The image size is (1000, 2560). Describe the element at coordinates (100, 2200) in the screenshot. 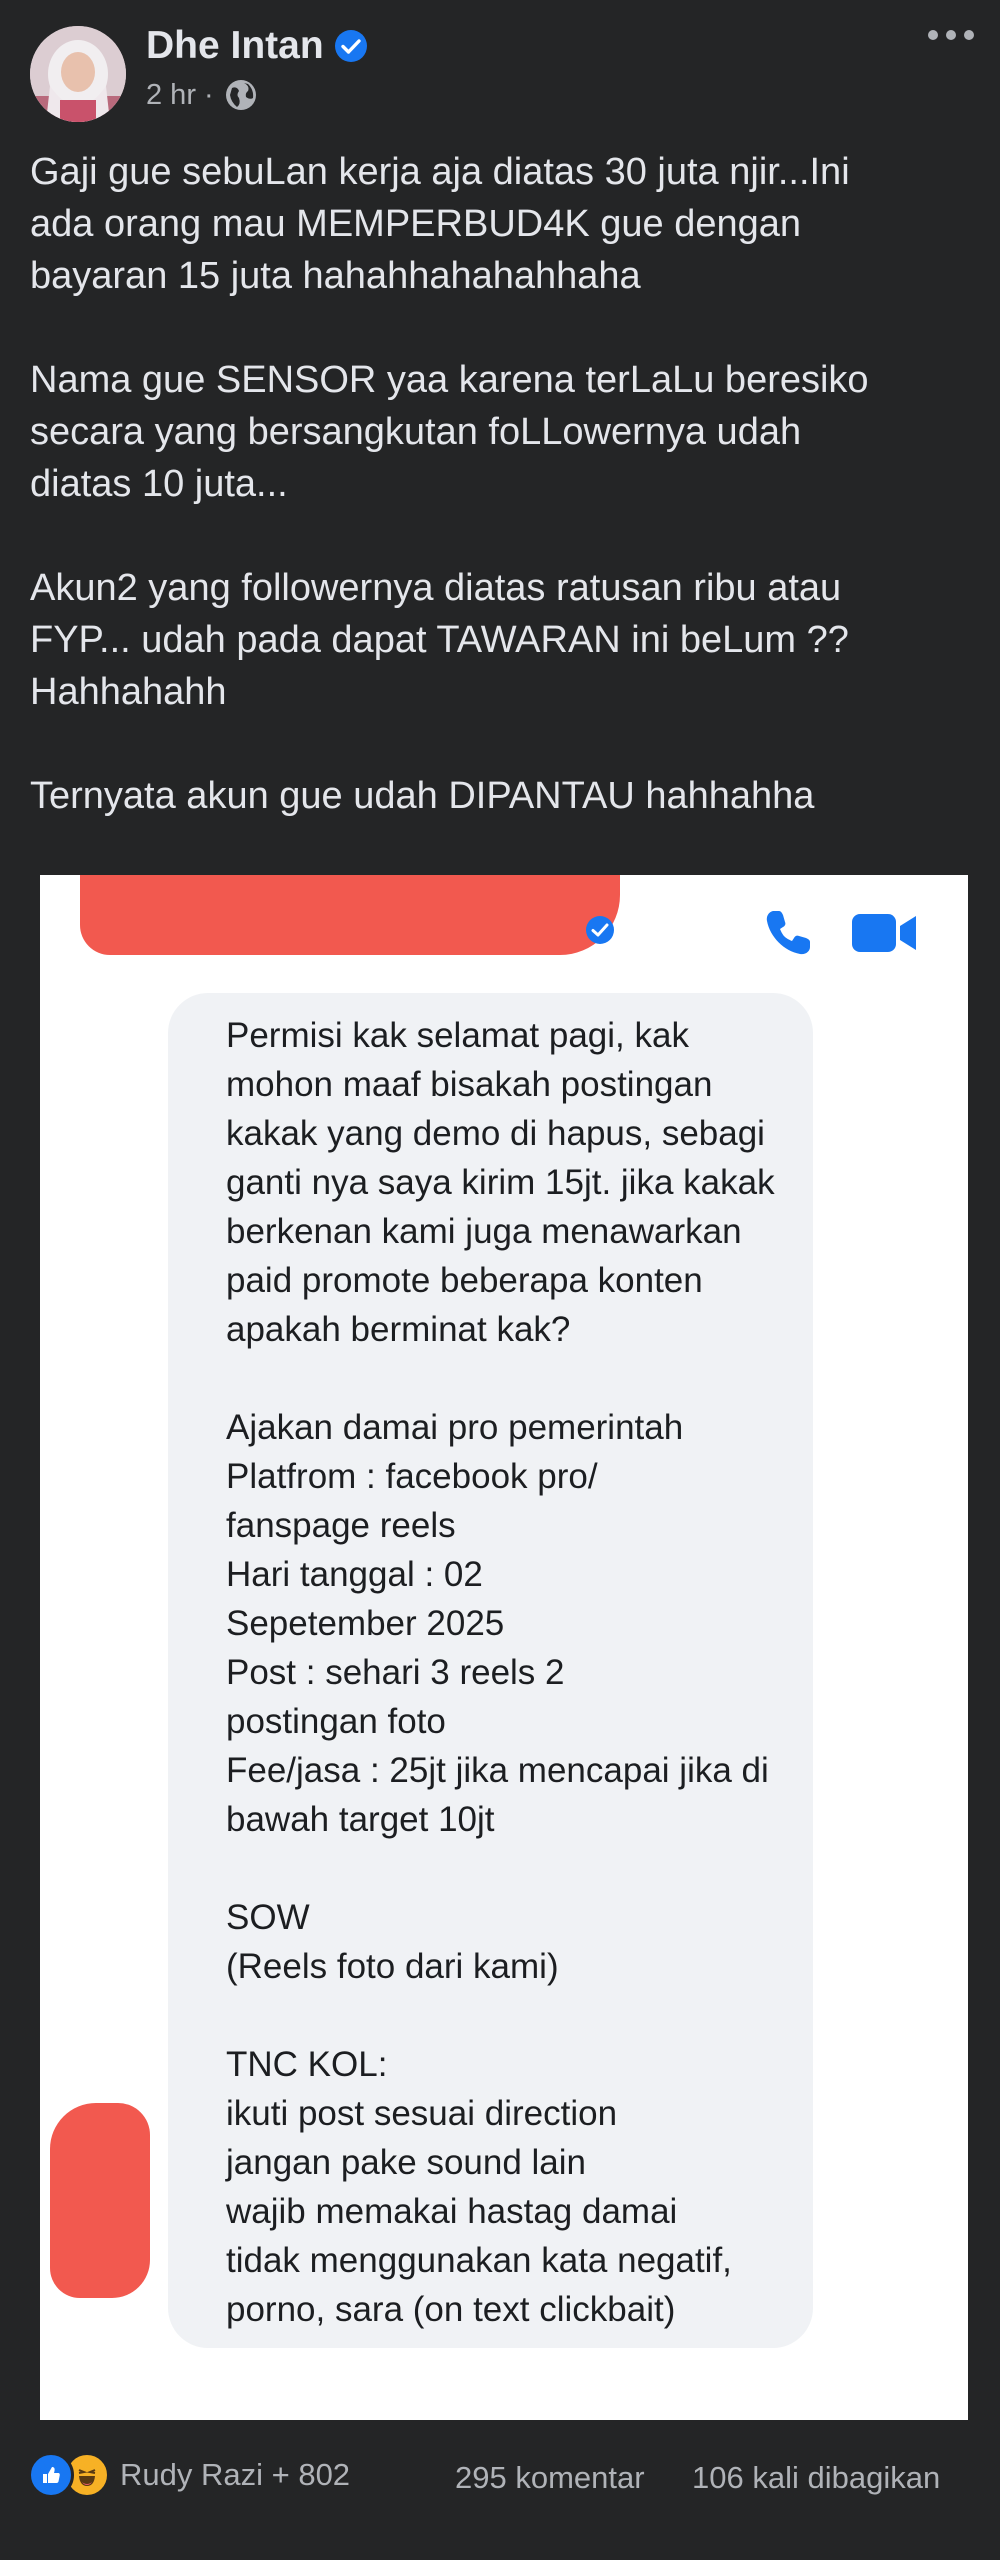

I see `redaction-mark-left` at that location.